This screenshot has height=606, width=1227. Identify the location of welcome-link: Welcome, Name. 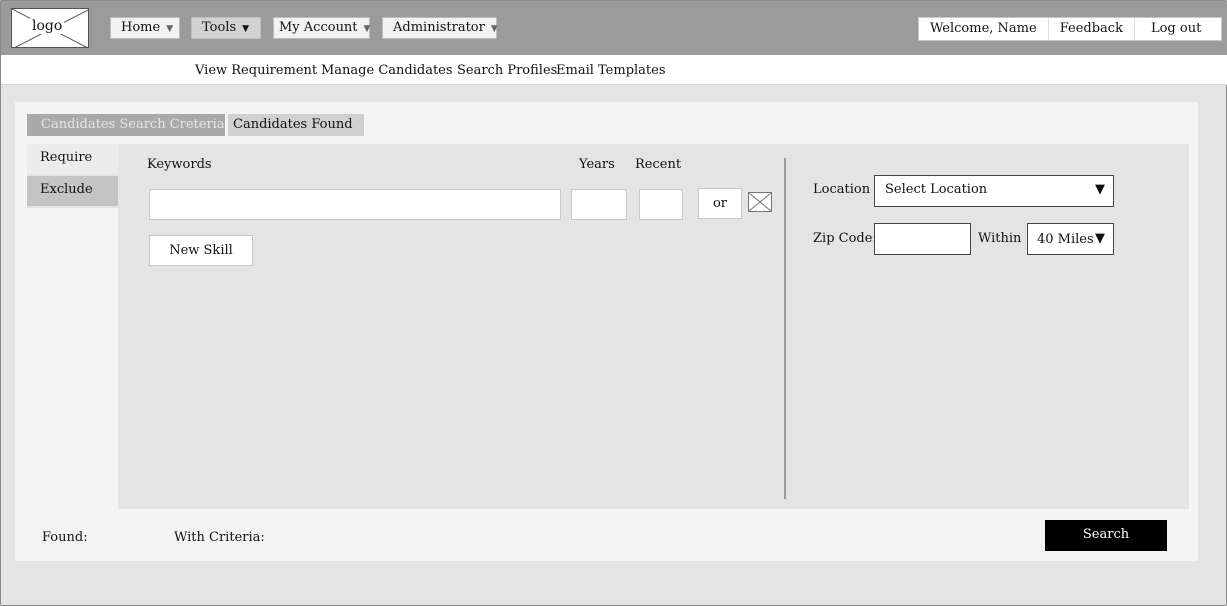
(984, 29).